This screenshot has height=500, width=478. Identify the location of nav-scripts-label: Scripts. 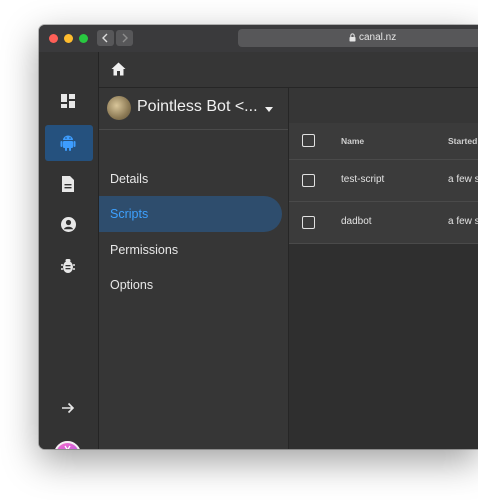
(129, 214).